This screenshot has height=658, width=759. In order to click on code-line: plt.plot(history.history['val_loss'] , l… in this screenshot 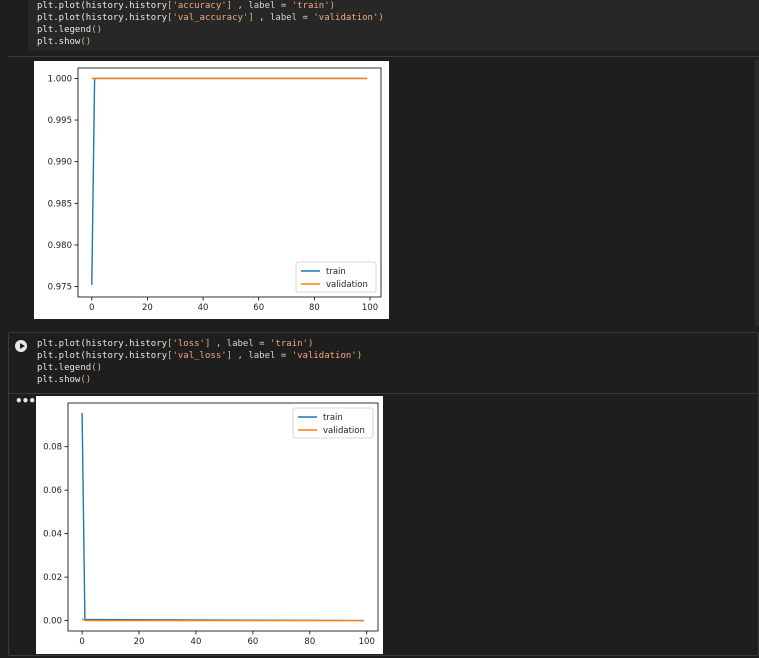, I will do `click(199, 356)`.